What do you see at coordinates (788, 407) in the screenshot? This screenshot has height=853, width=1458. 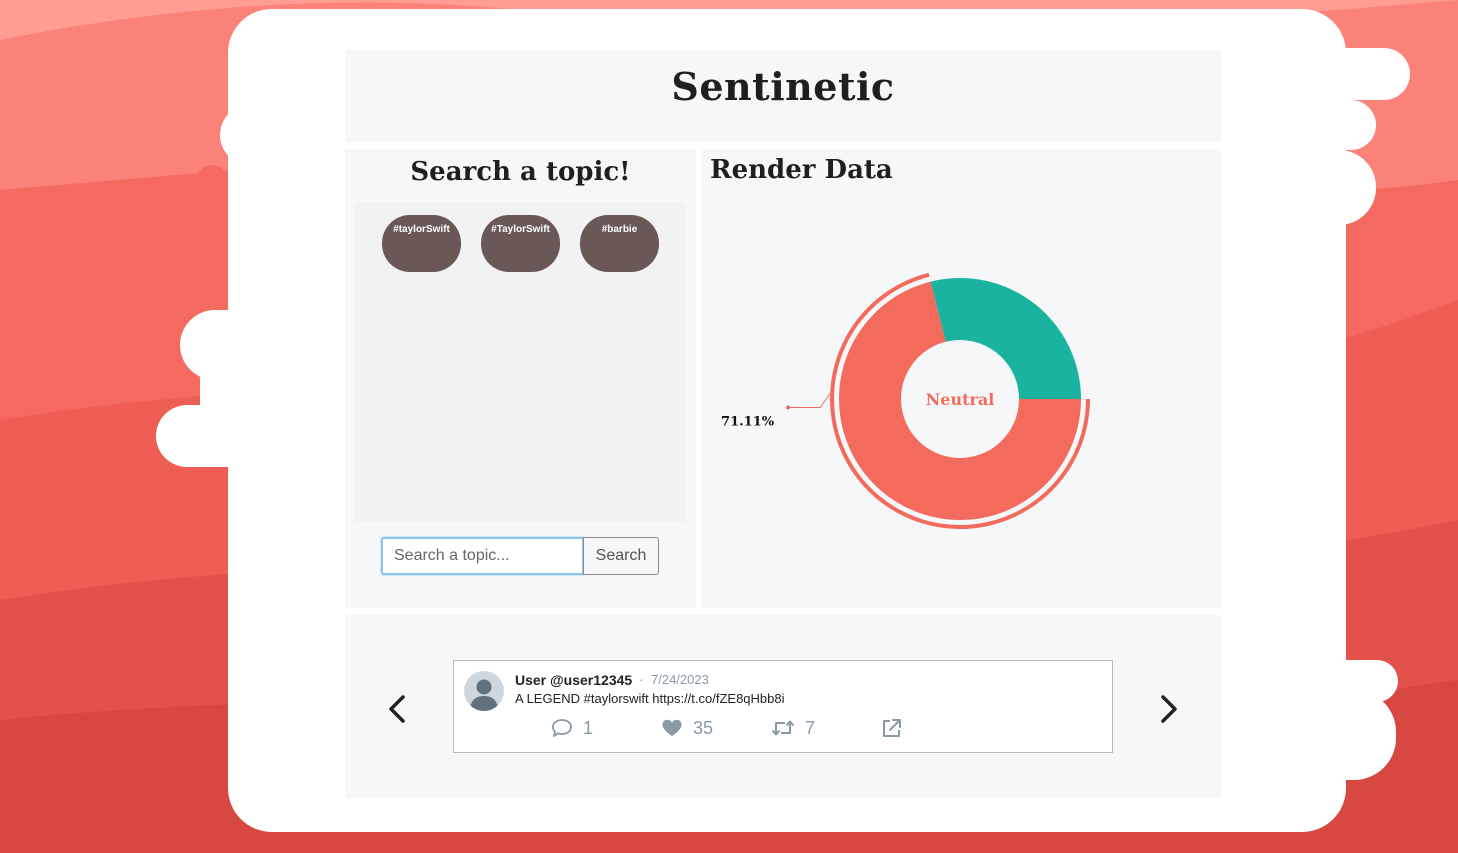 I see `annotation-dot` at bounding box center [788, 407].